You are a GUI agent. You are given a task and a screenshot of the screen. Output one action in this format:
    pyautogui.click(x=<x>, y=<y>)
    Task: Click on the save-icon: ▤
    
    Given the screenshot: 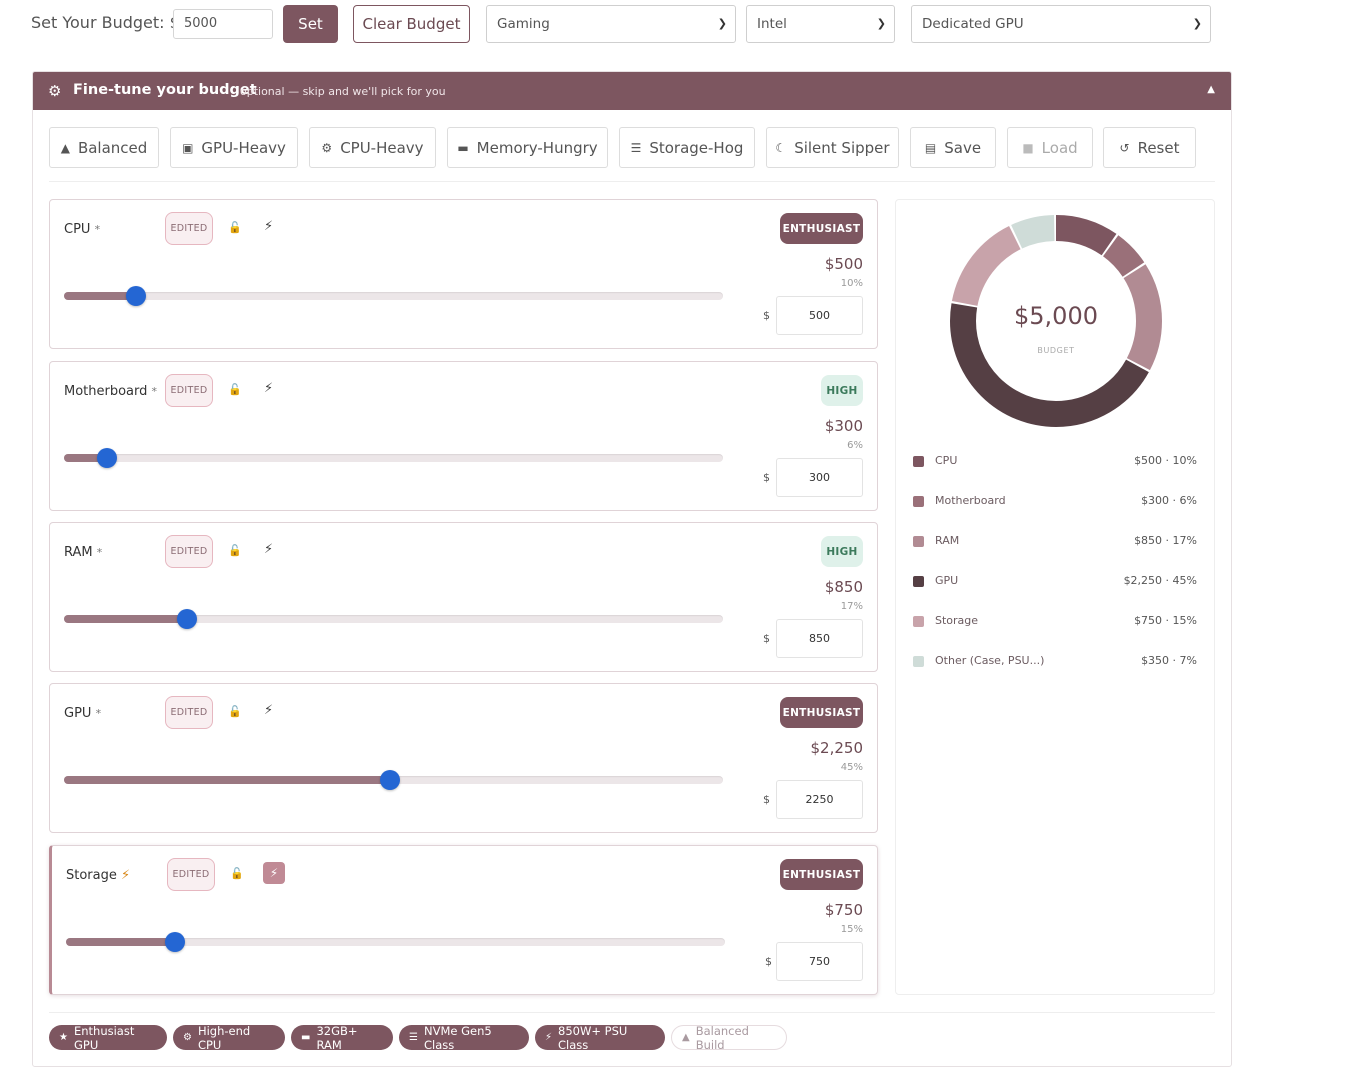 What is the action you would take?
    pyautogui.click(x=930, y=147)
    